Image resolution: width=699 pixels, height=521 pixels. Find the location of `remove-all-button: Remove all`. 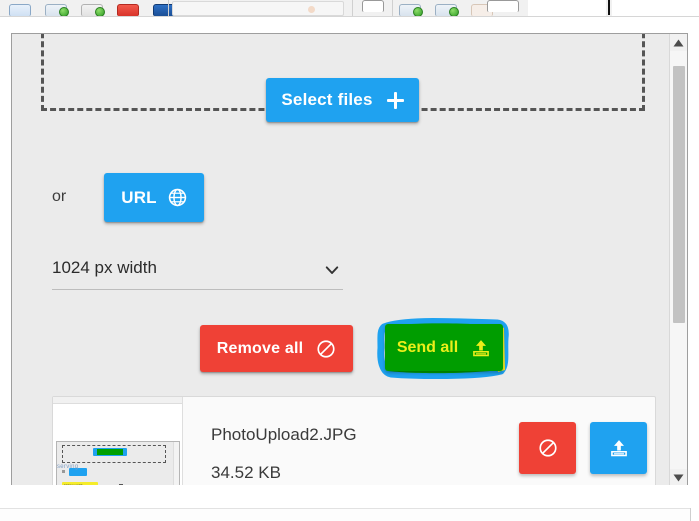

remove-all-button: Remove all is located at coordinates (276, 348).